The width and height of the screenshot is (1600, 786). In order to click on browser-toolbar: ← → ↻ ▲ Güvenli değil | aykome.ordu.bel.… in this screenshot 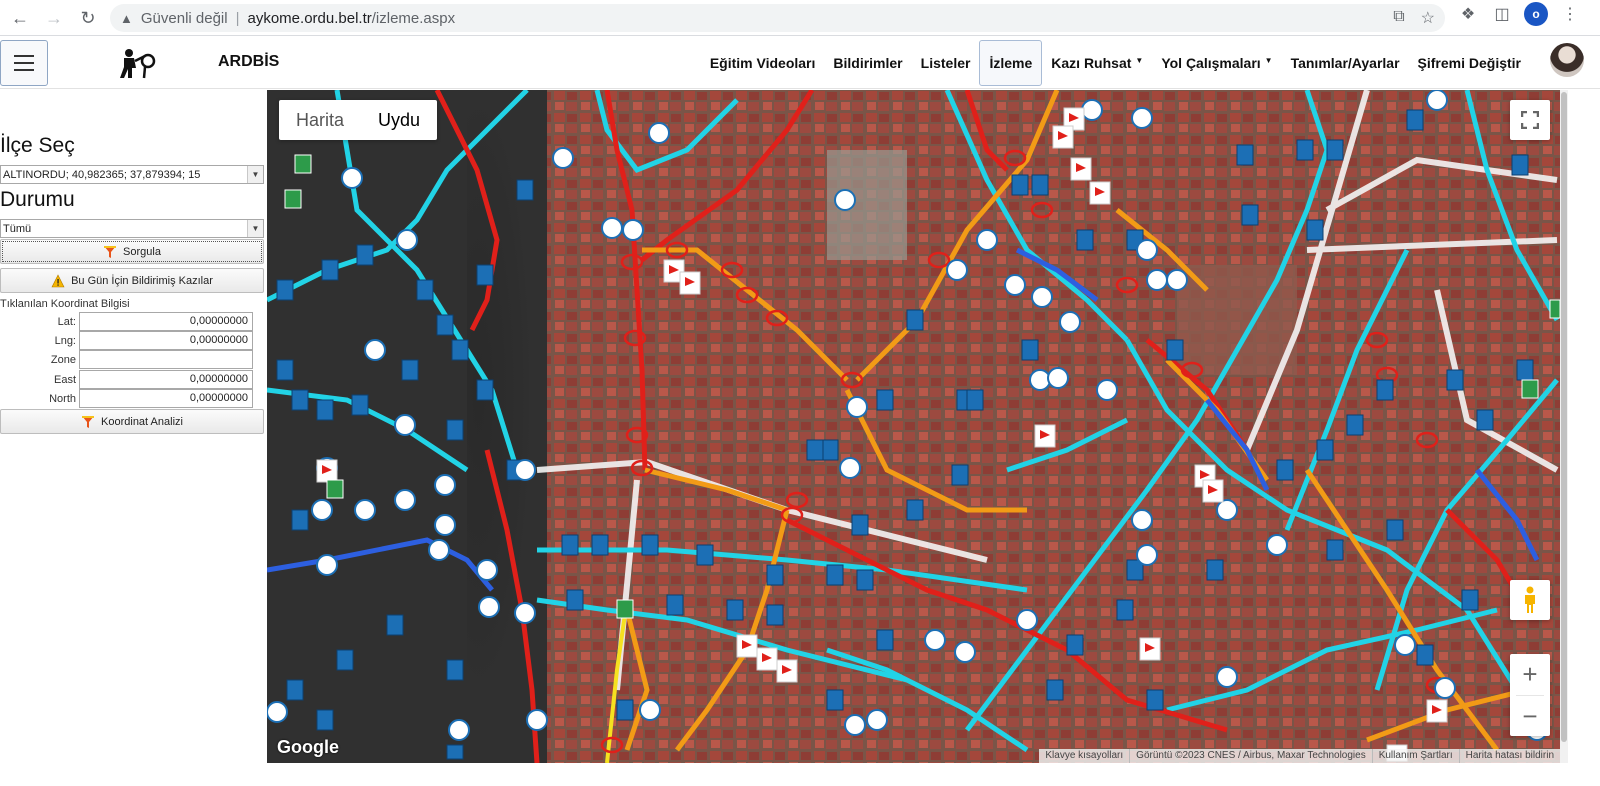, I will do `click(800, 18)`.